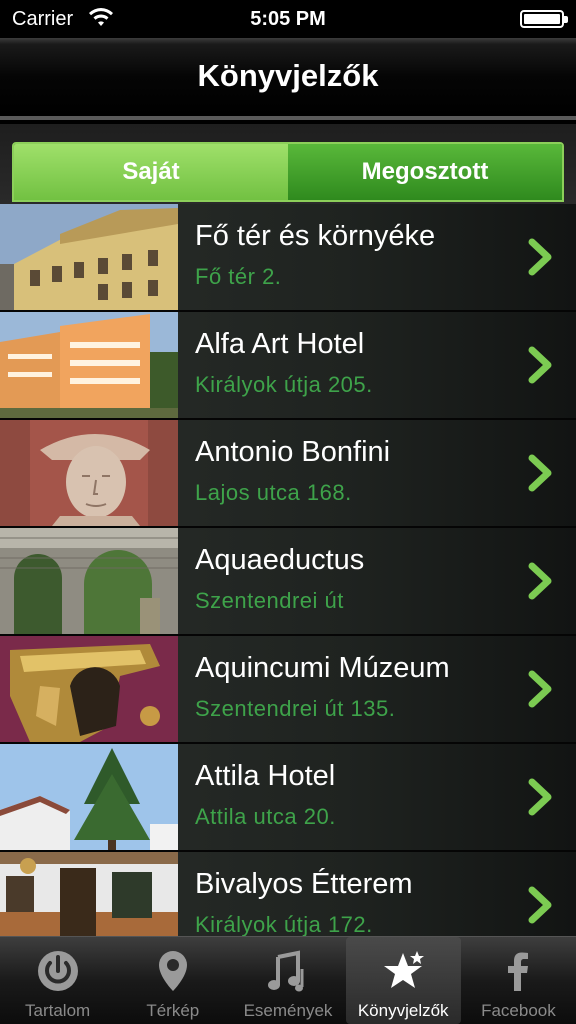  What do you see at coordinates (404, 969) in the screenshot?
I see `stars-icon` at bounding box center [404, 969].